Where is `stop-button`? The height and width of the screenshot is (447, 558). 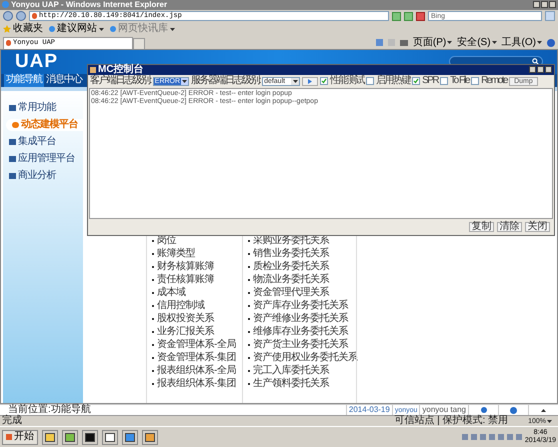 stop-button is located at coordinates (420, 16).